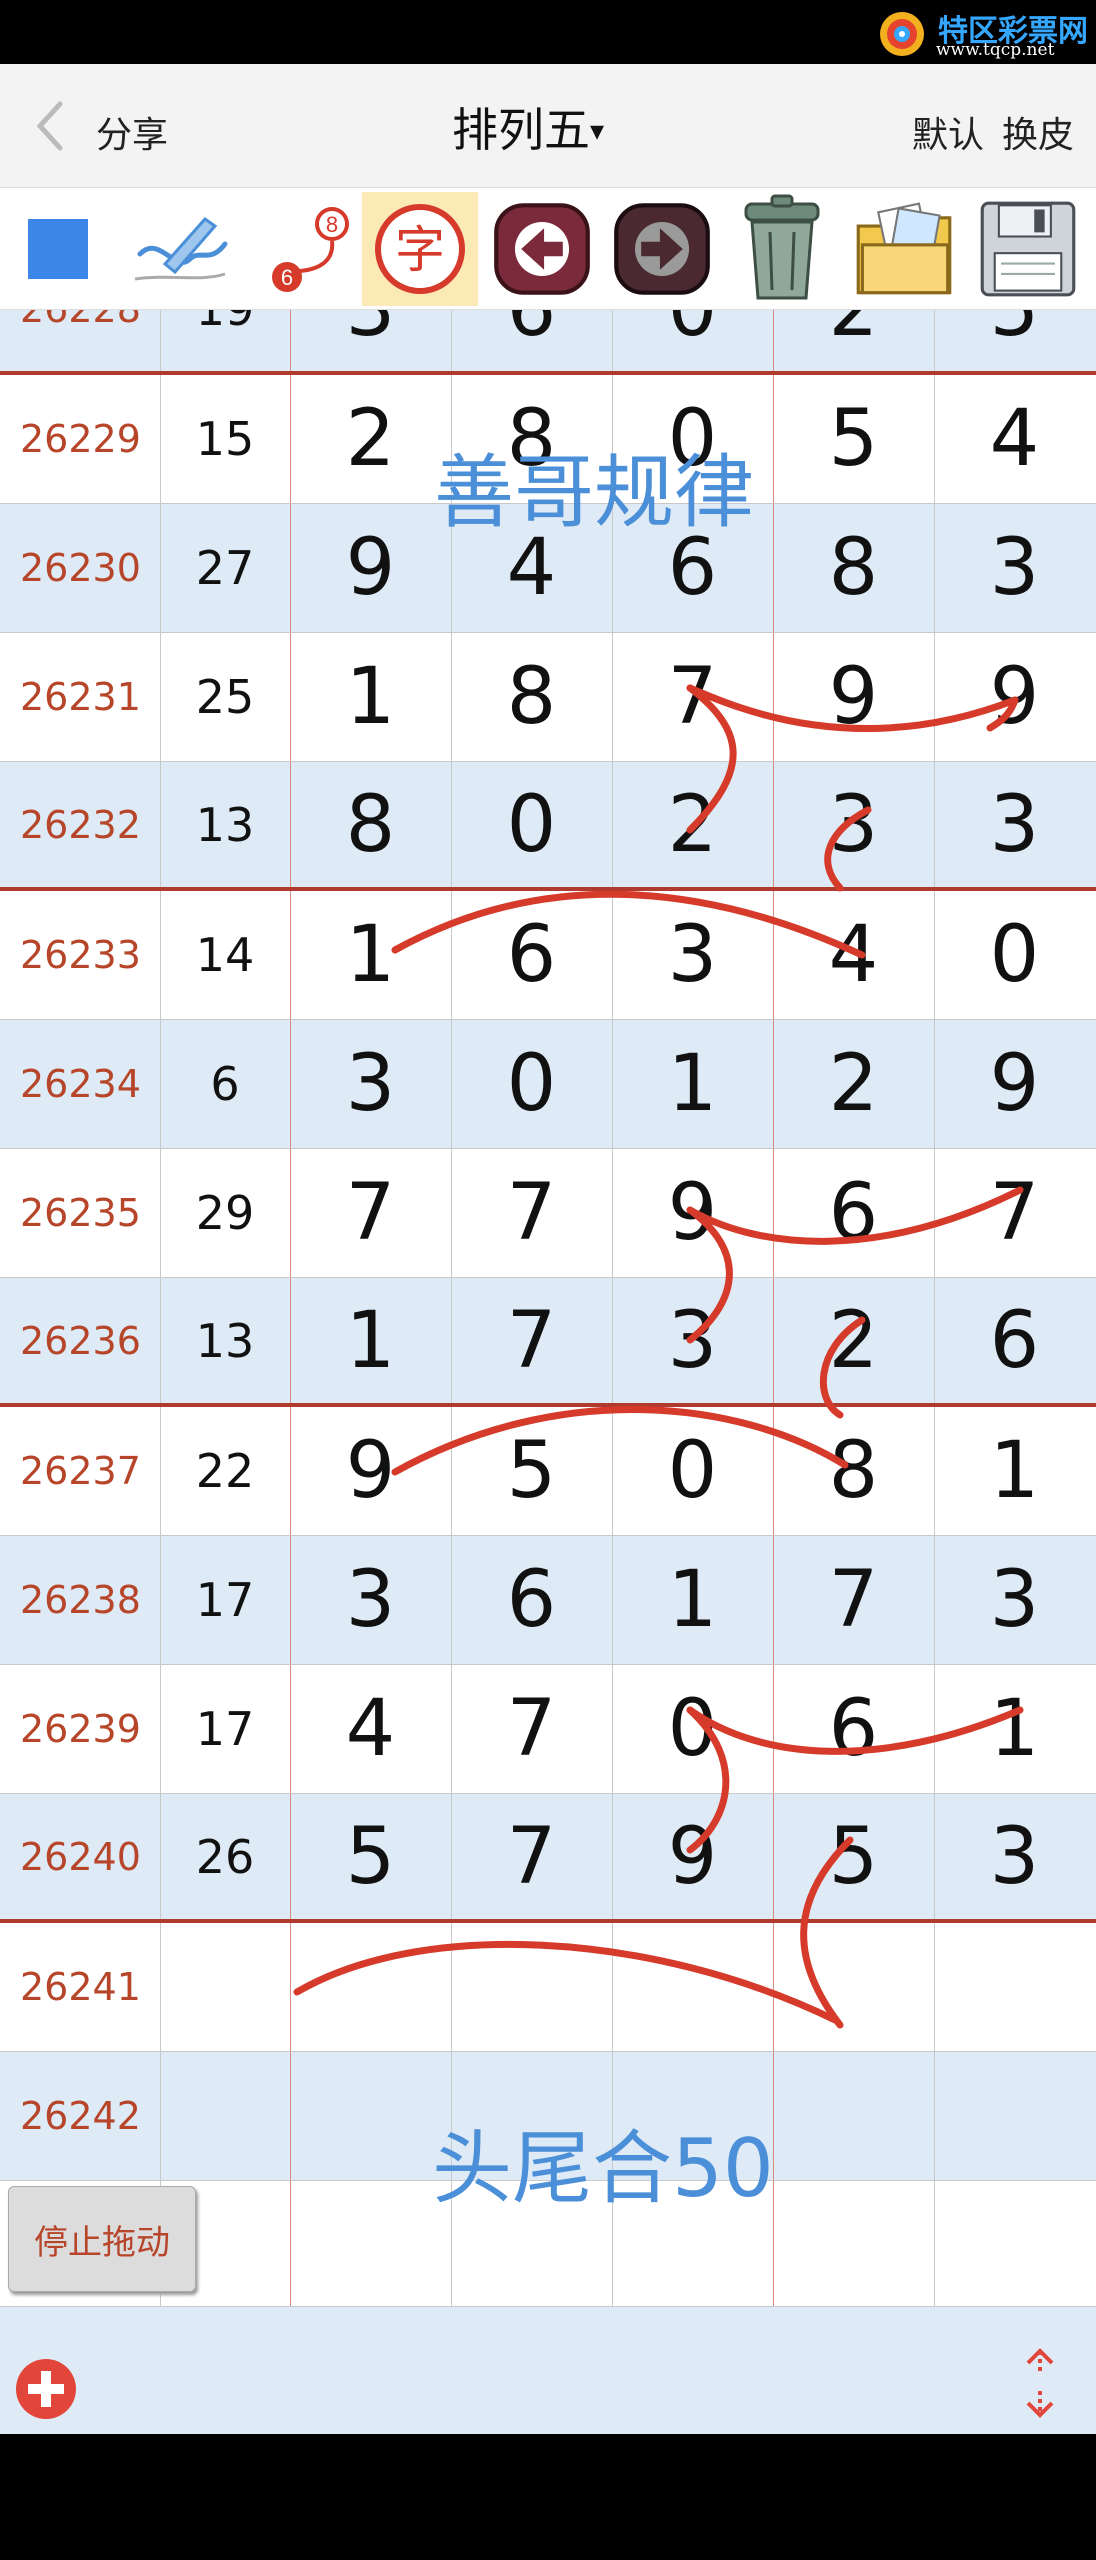 The image size is (1096, 2560). What do you see at coordinates (853, 955) in the screenshot?
I see `digit-cell-4: 4` at bounding box center [853, 955].